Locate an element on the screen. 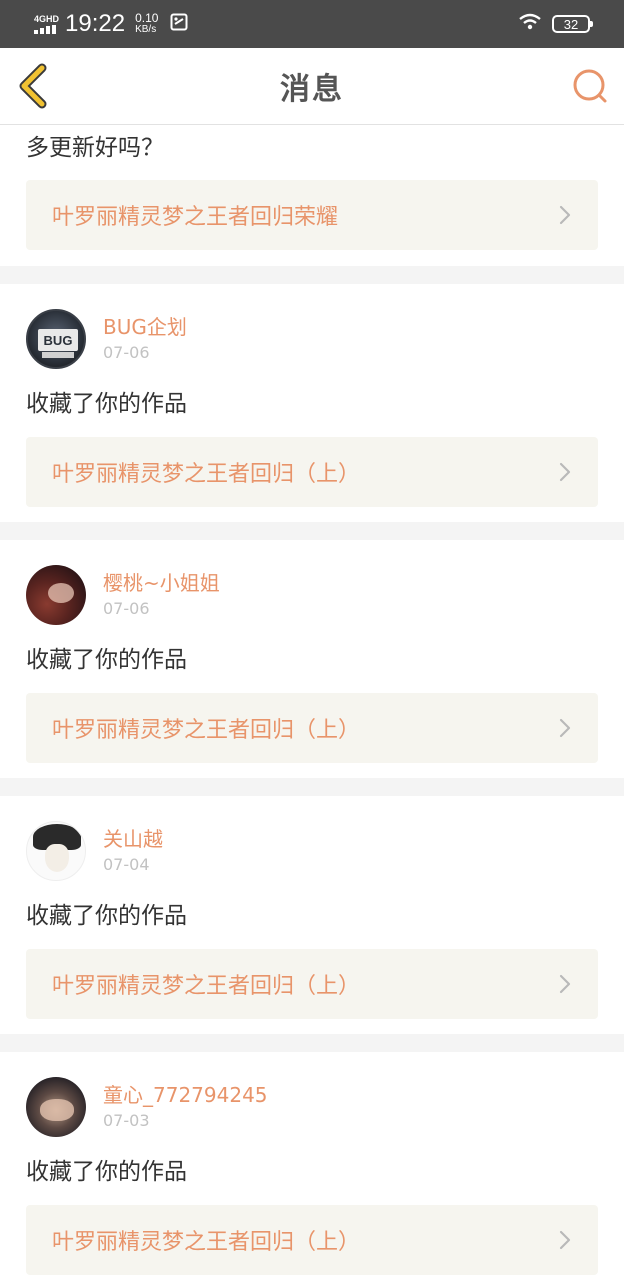 The image size is (624, 1280). user-row: 关山越 07-04 is located at coordinates (312, 851).